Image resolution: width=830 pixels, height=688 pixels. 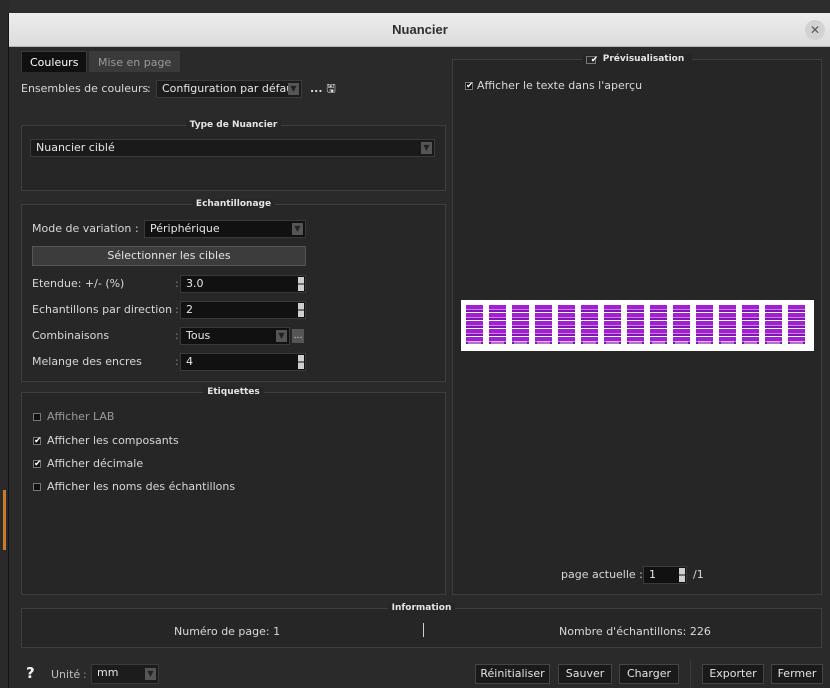 I want to click on footer-divider, so click(x=690, y=674).